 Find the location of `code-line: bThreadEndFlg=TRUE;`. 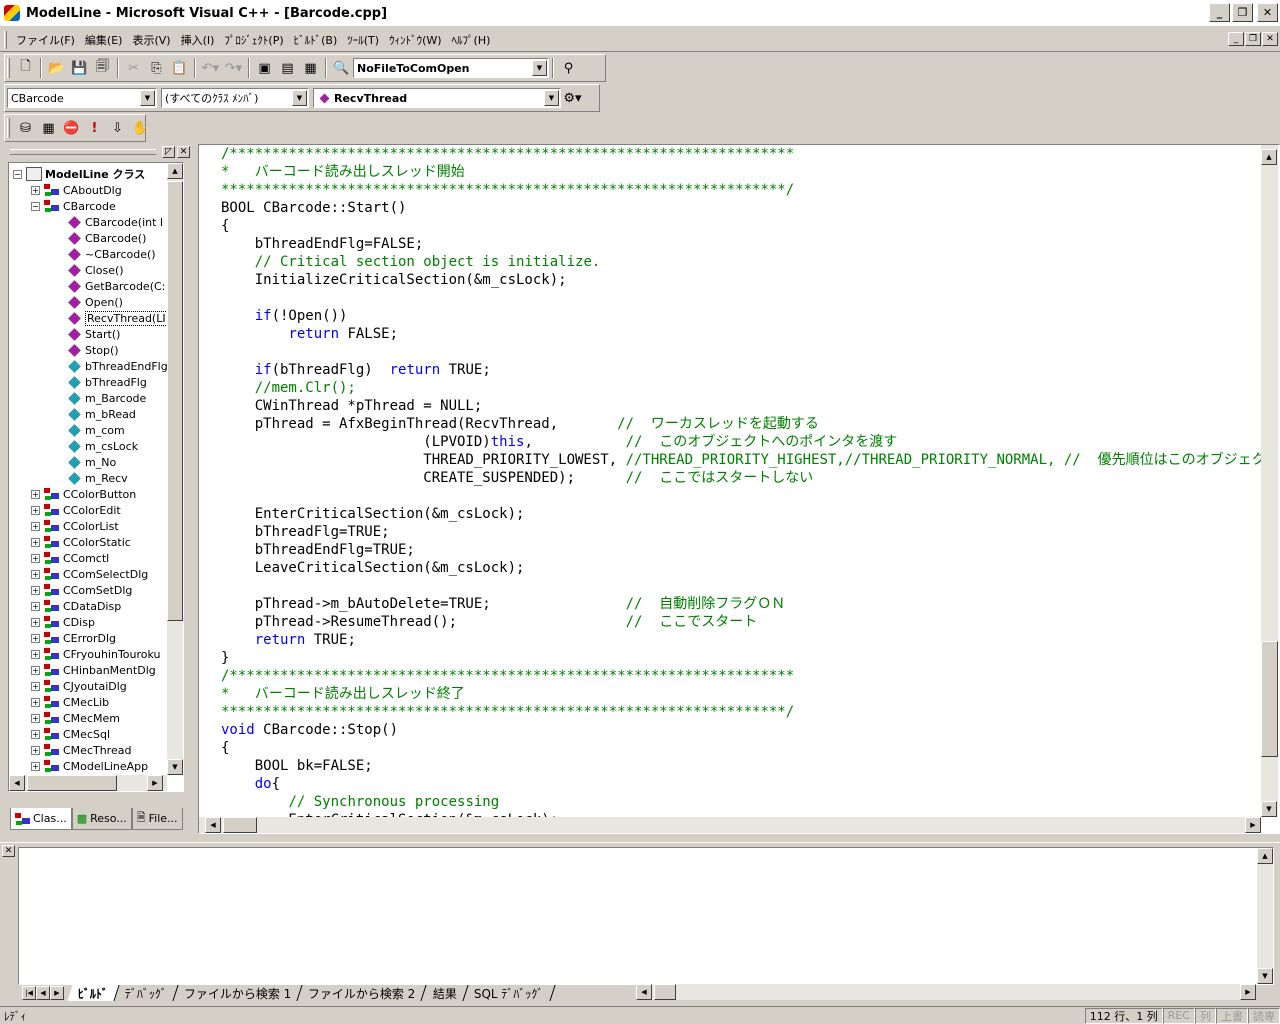

code-line: bThreadEndFlg=TRUE; is located at coordinates (741, 550).